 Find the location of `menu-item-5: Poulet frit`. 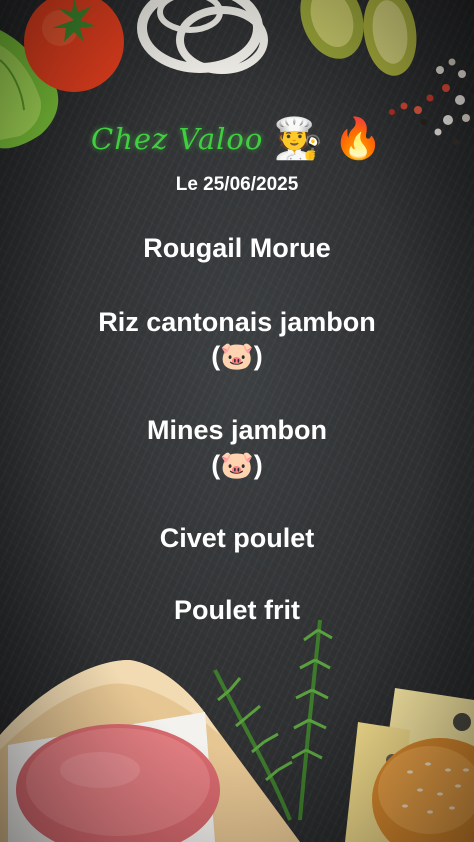

menu-item-5: Poulet frit is located at coordinates (237, 610).